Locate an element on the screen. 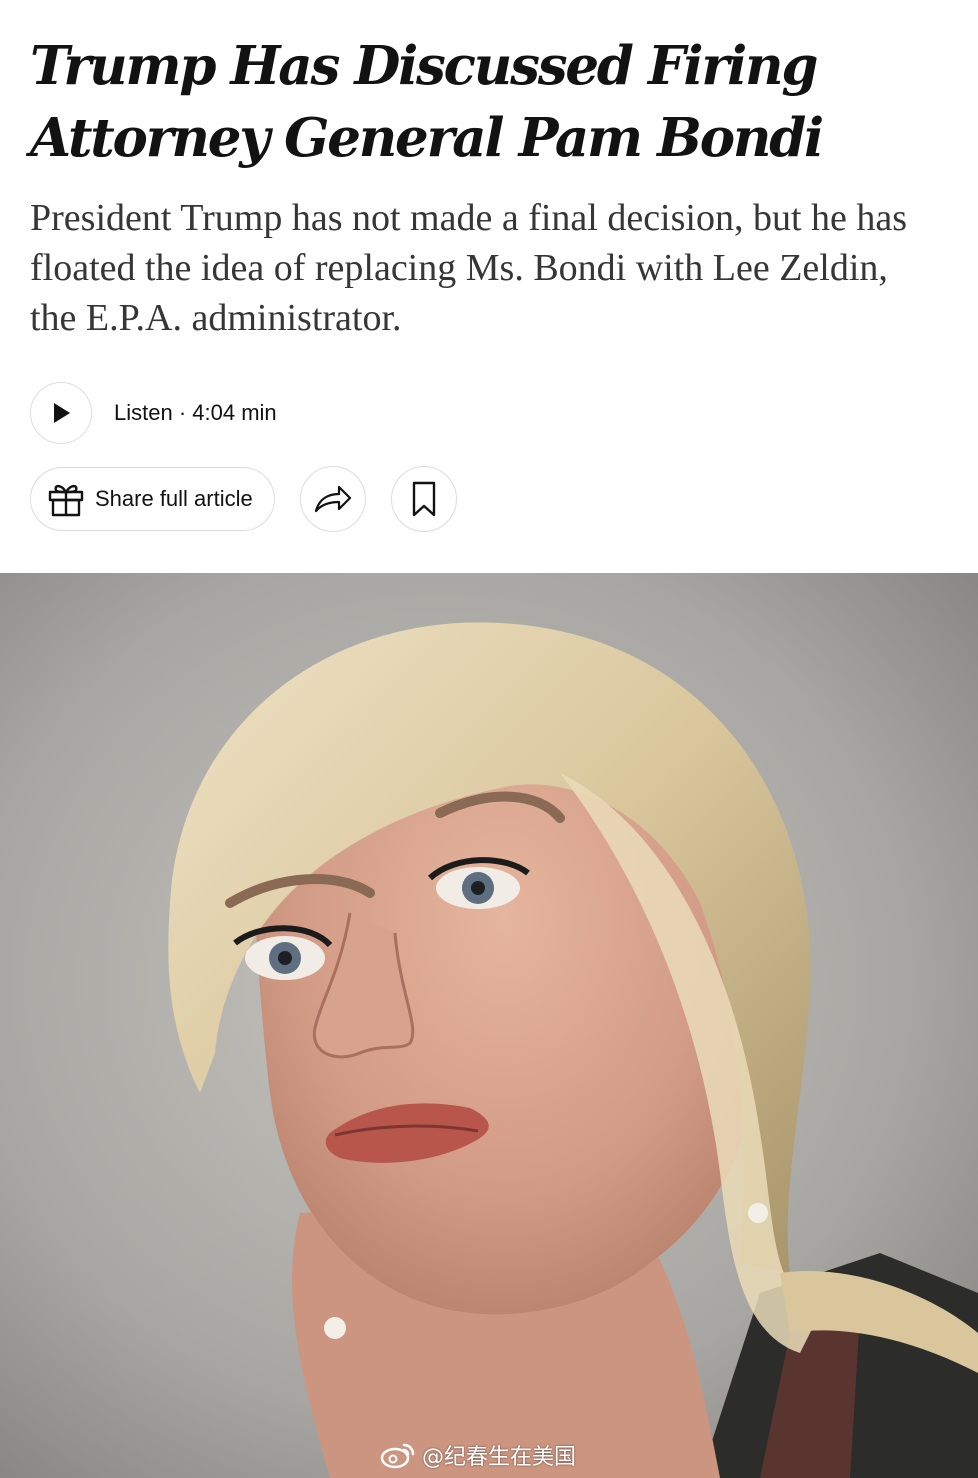  share-full-article-label: Share full article is located at coordinates (174, 498).